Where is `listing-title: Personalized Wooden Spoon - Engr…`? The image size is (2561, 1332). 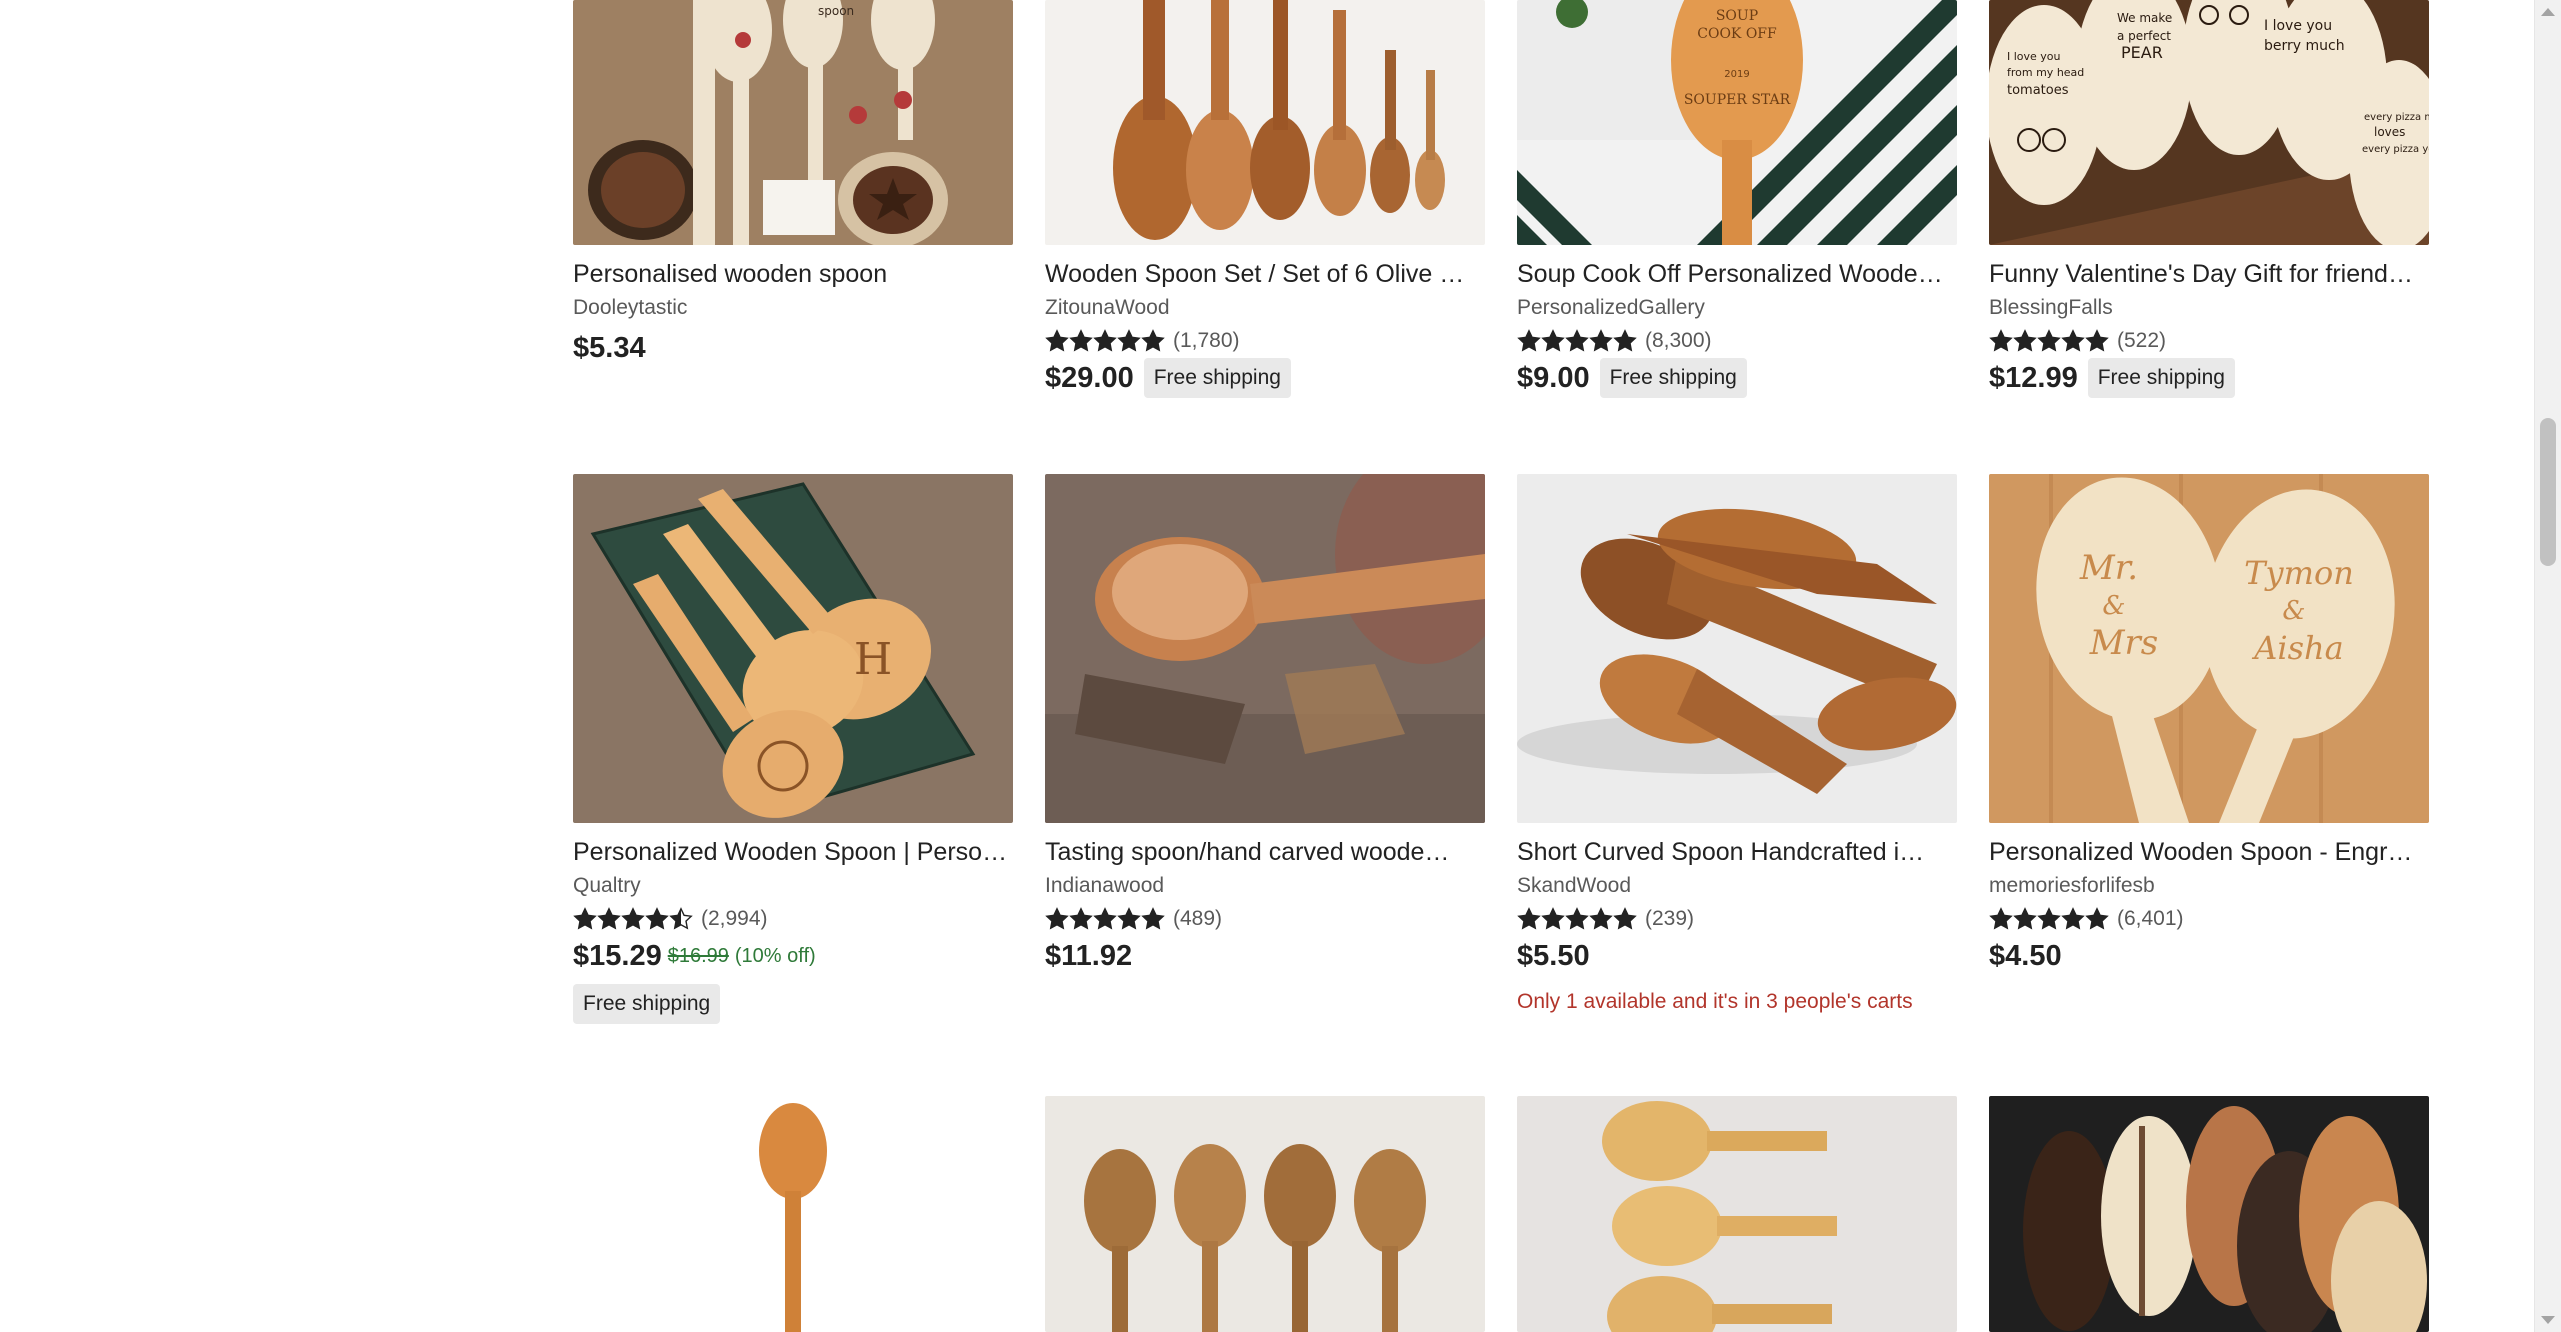
listing-title: Personalized Wooden Spoon - Engr… is located at coordinates (2209, 852).